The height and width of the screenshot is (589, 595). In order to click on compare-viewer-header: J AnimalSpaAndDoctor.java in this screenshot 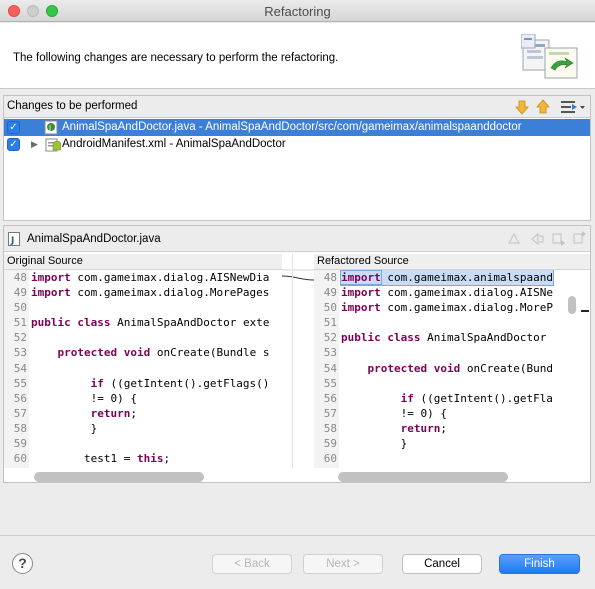, I will do `click(297, 239)`.